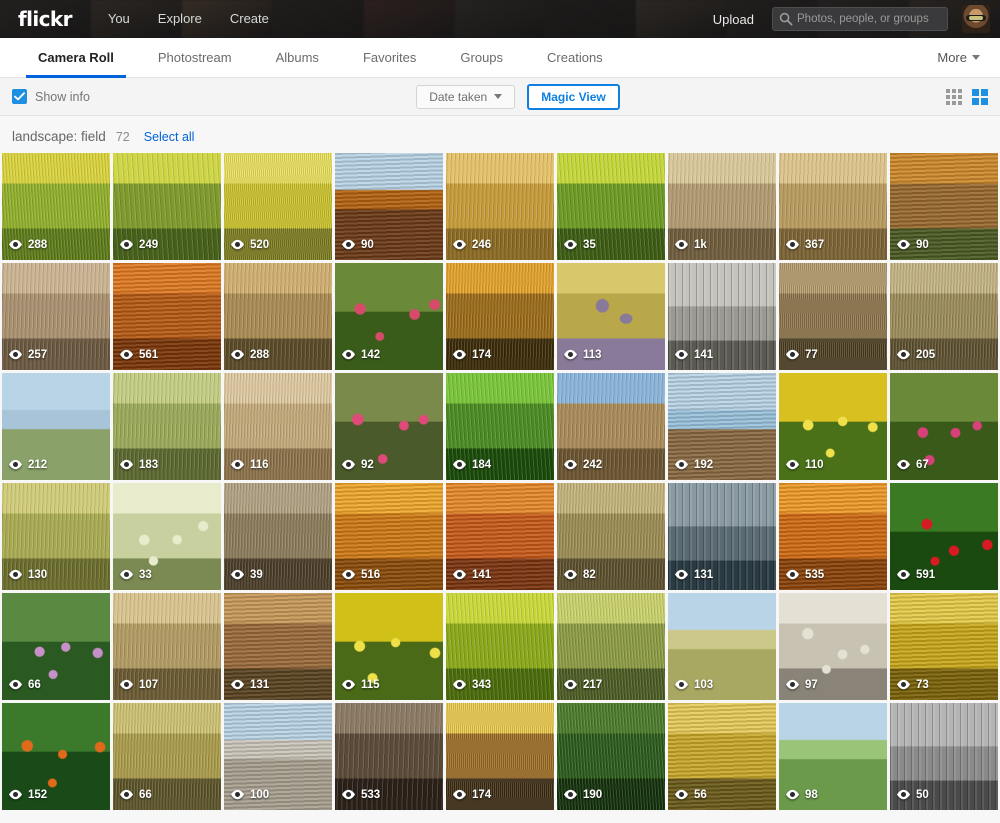 The image size is (1000, 823). What do you see at coordinates (611, 316) in the screenshot?
I see `photo-cell: 113` at bounding box center [611, 316].